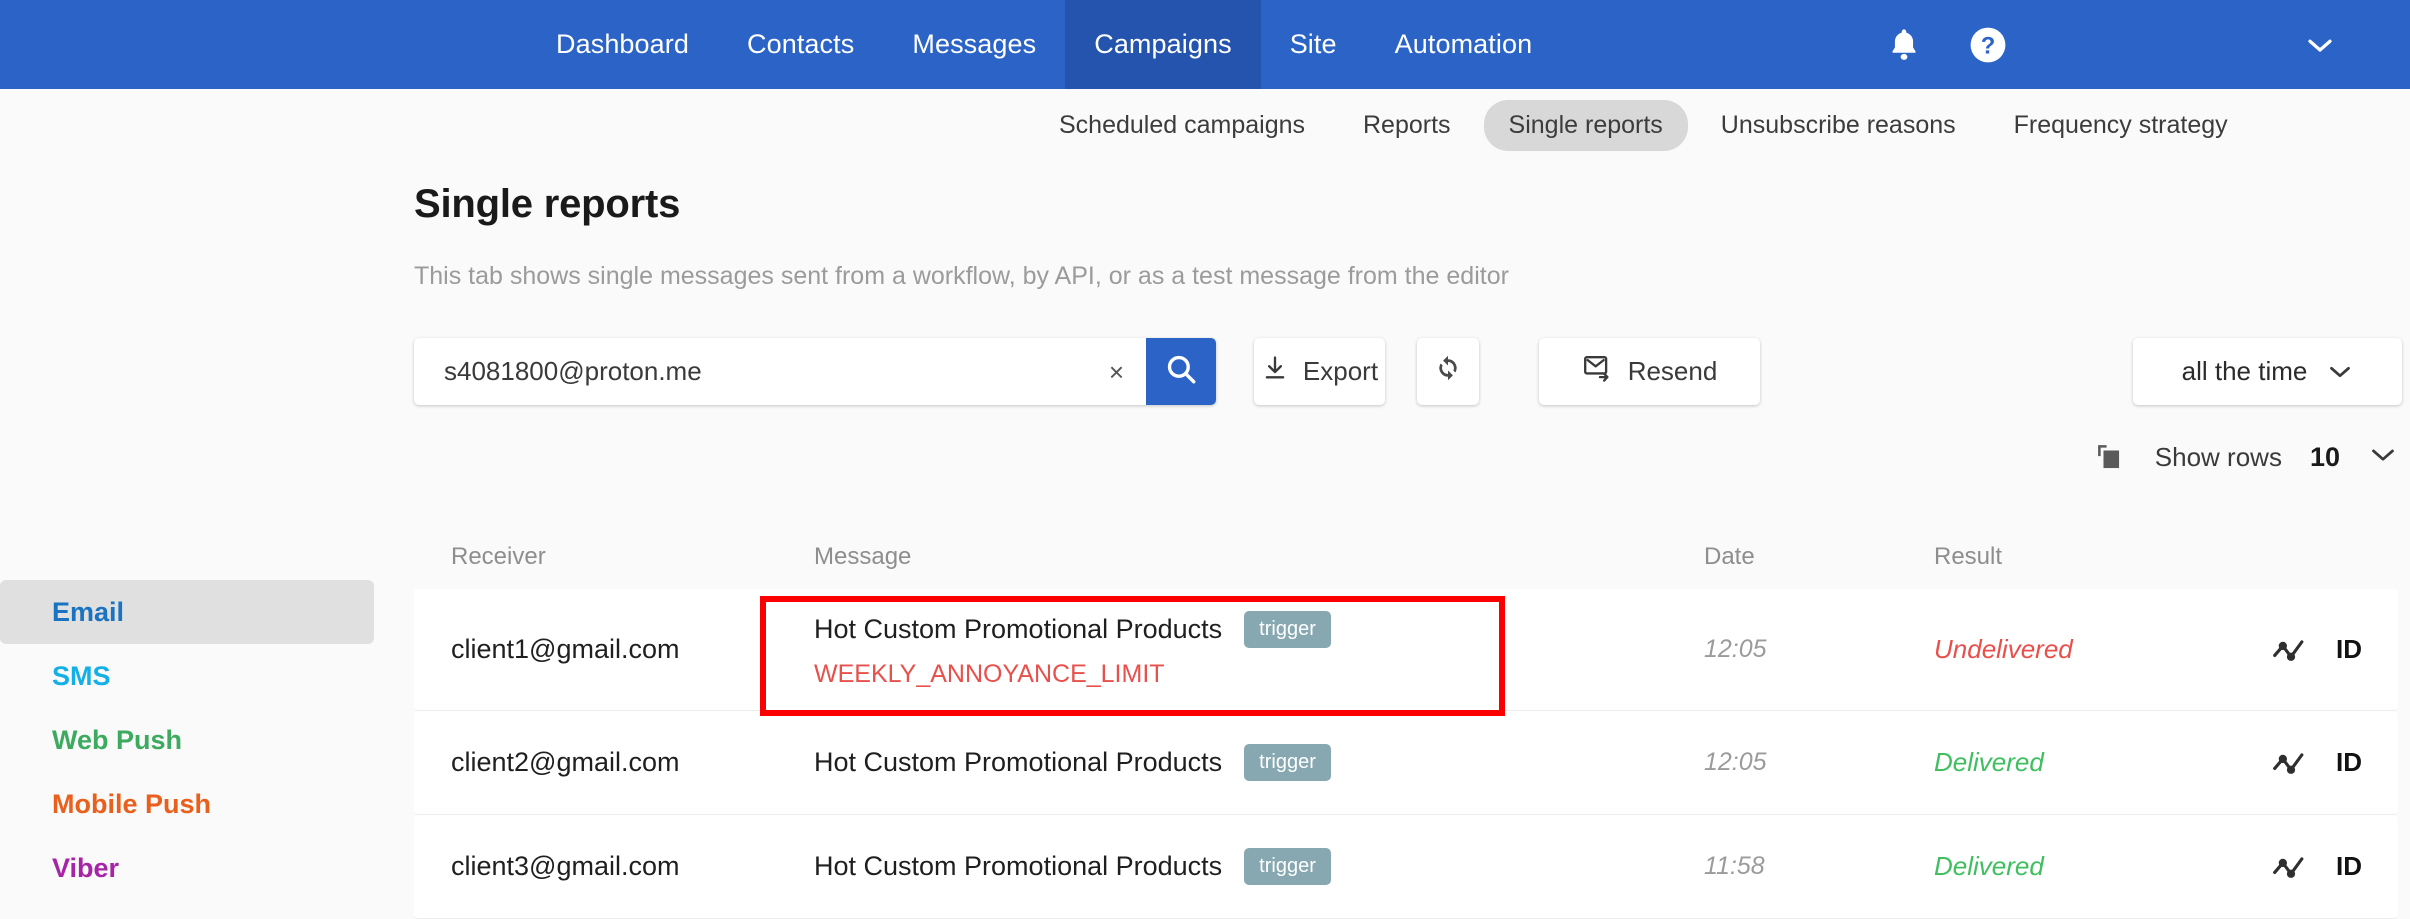  Describe the element at coordinates (2218, 456) in the screenshot. I see `show-rows-label: Show rows` at that location.